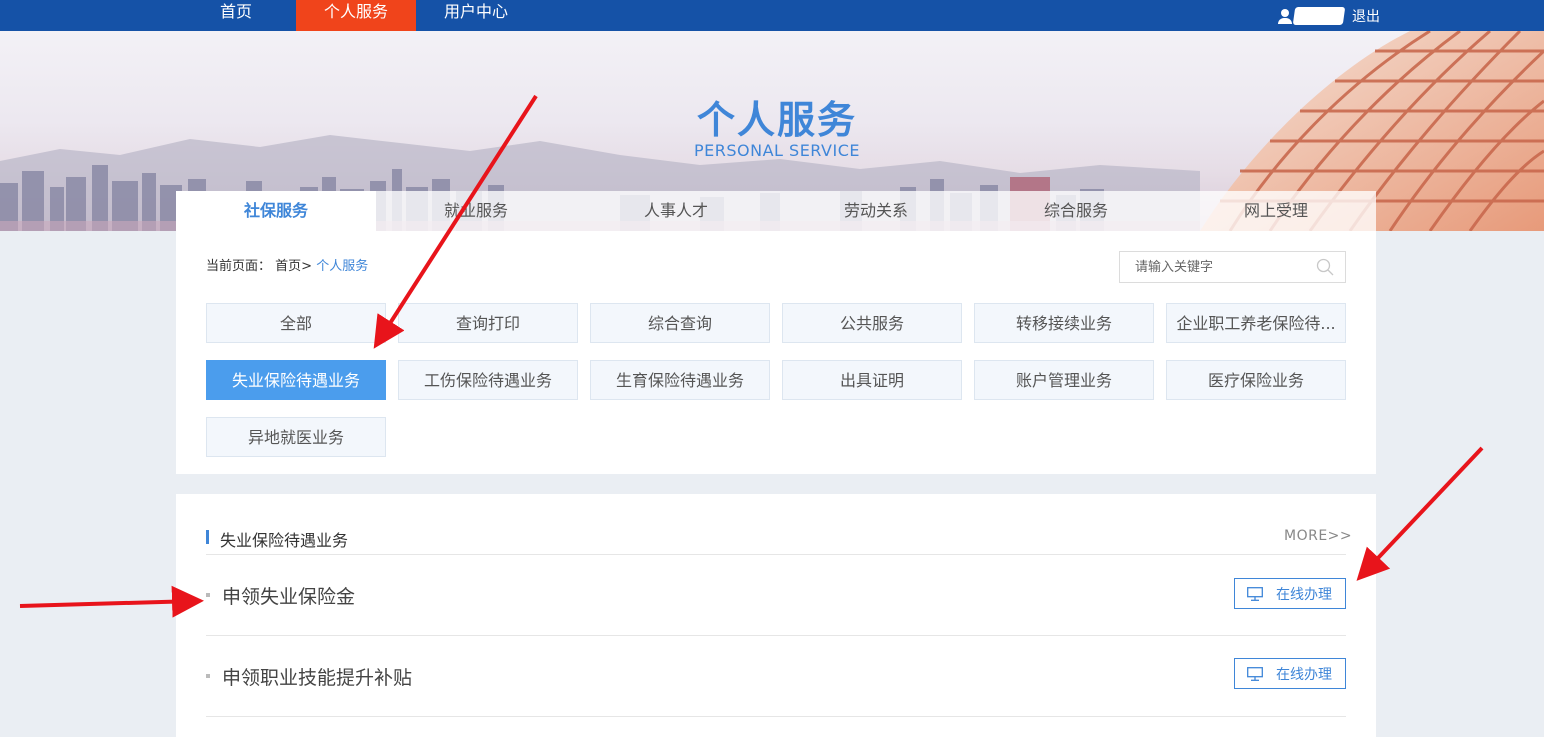 The height and width of the screenshot is (737, 1544). What do you see at coordinates (207, 537) in the screenshot?
I see `section-marker` at bounding box center [207, 537].